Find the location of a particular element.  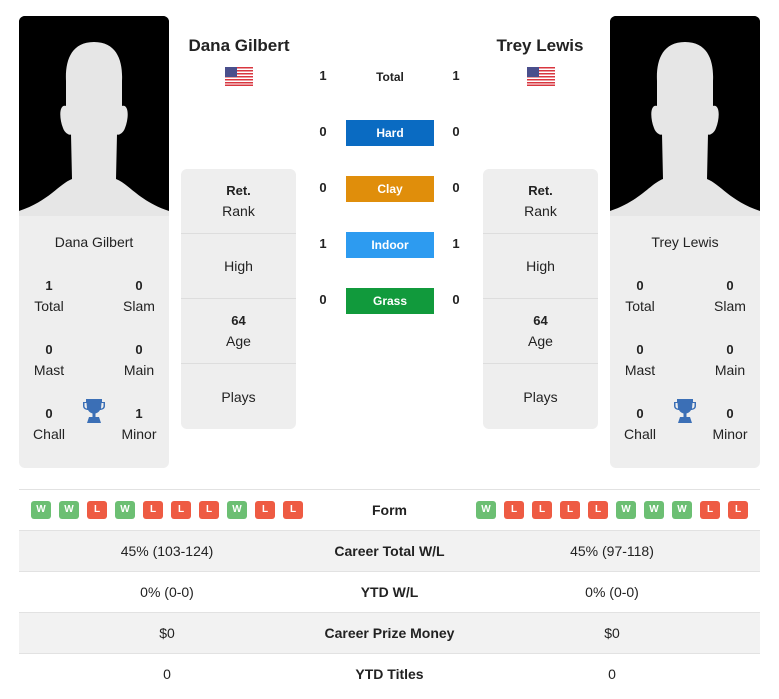

prize-left: $0 is located at coordinates (167, 633).